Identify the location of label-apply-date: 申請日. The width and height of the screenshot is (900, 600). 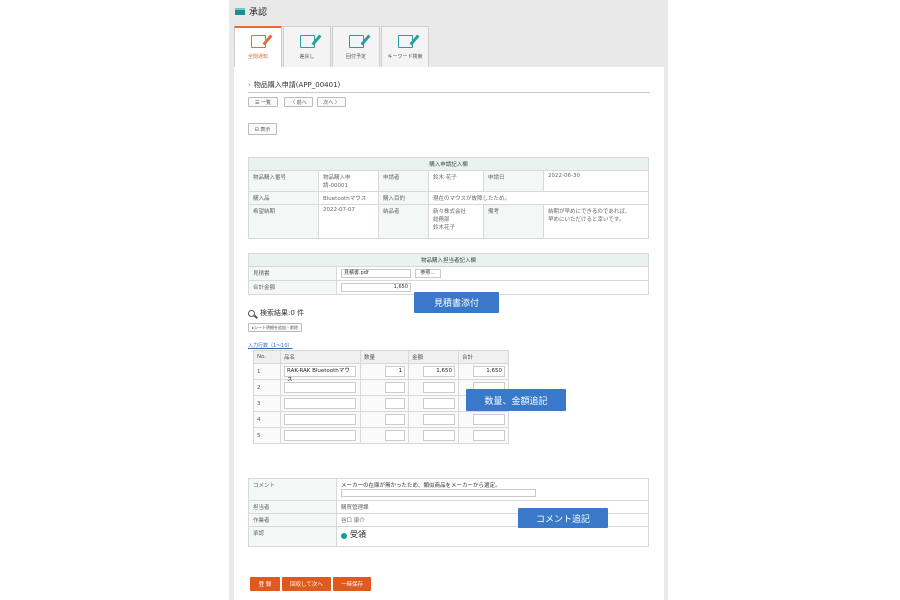
(513, 181).